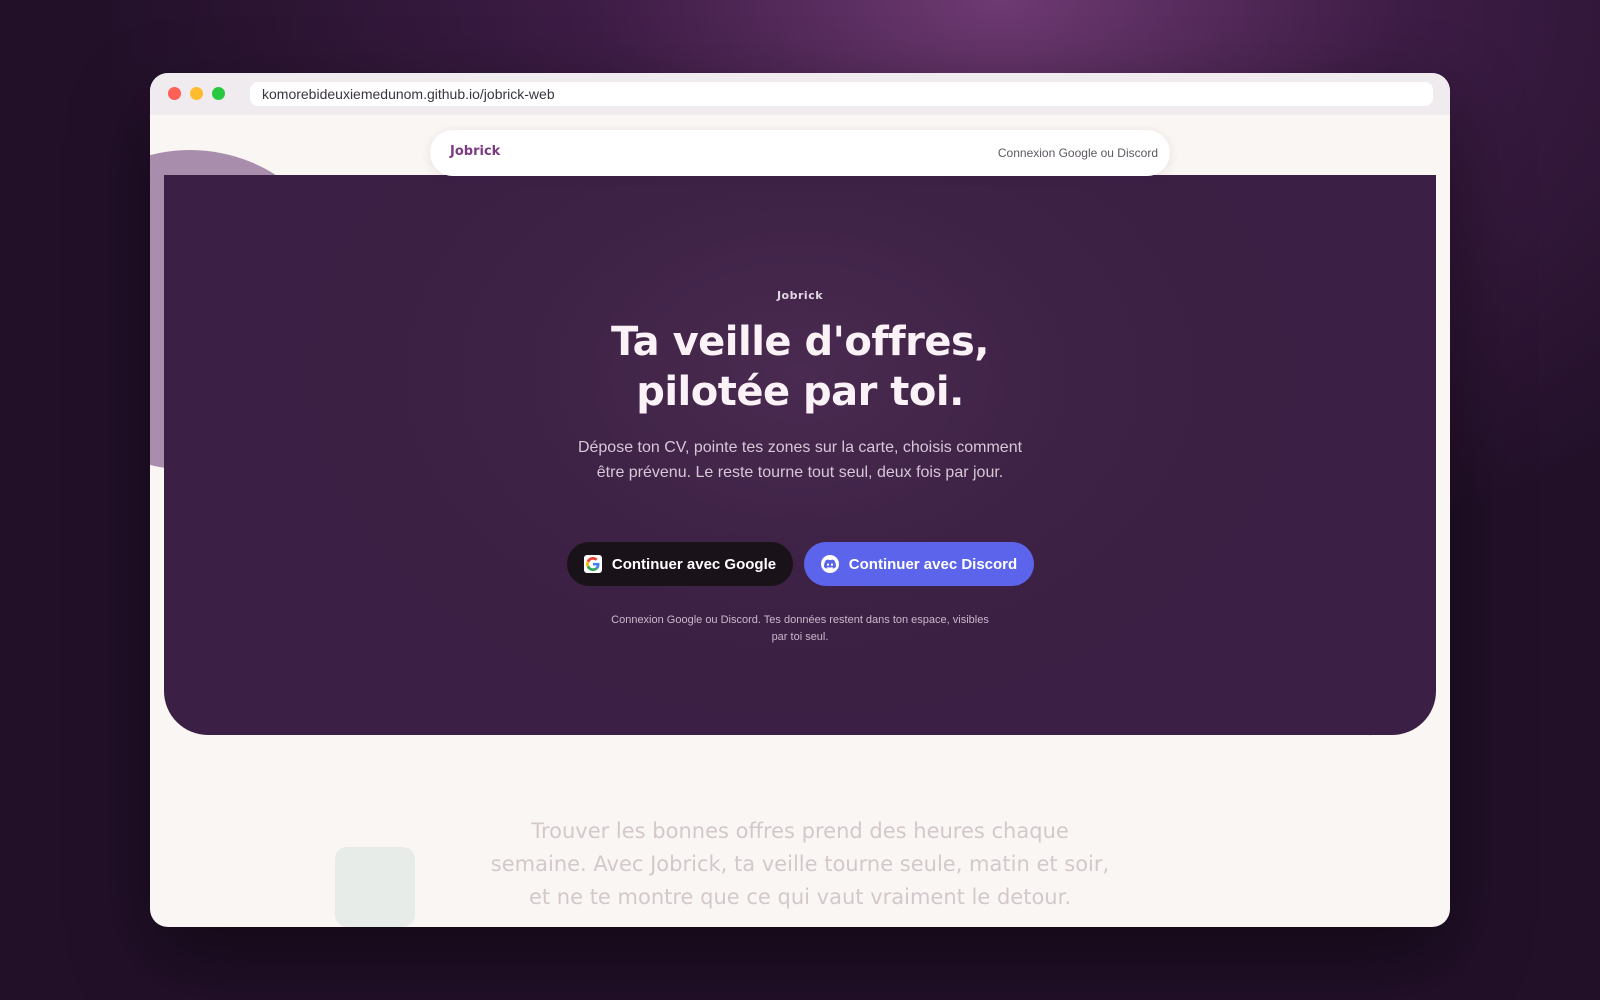 Image resolution: width=1600 pixels, height=1000 pixels. What do you see at coordinates (694, 564) in the screenshot?
I see `google-button-label: Continuer avec Google` at bounding box center [694, 564].